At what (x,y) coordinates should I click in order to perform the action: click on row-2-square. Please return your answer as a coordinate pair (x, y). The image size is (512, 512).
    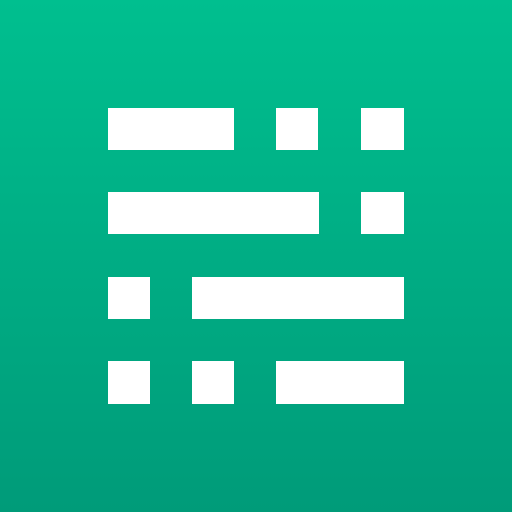
    Looking at the image, I should click on (382, 213).